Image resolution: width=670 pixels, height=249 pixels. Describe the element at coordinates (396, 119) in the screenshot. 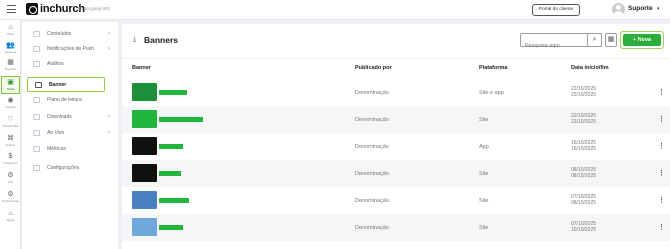

I see `table-row: Denominação Site 22/10/2025 23/10/2025 ⋮` at that location.